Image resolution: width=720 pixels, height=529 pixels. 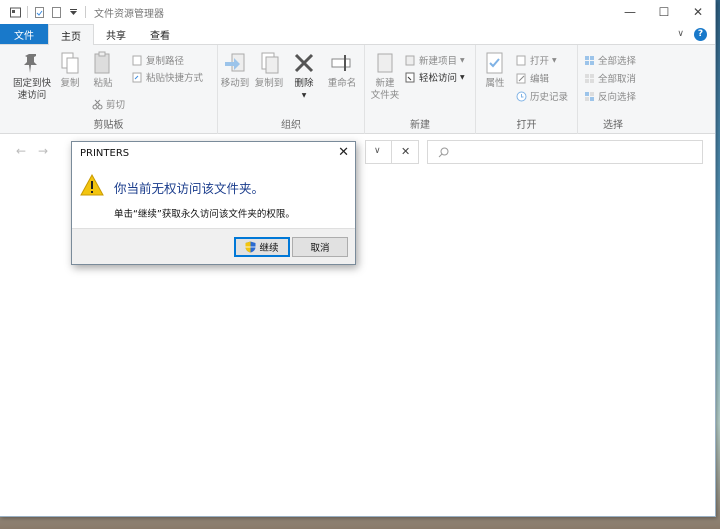 I want to click on invert-selection-button: 反向选择, so click(x=610, y=96).